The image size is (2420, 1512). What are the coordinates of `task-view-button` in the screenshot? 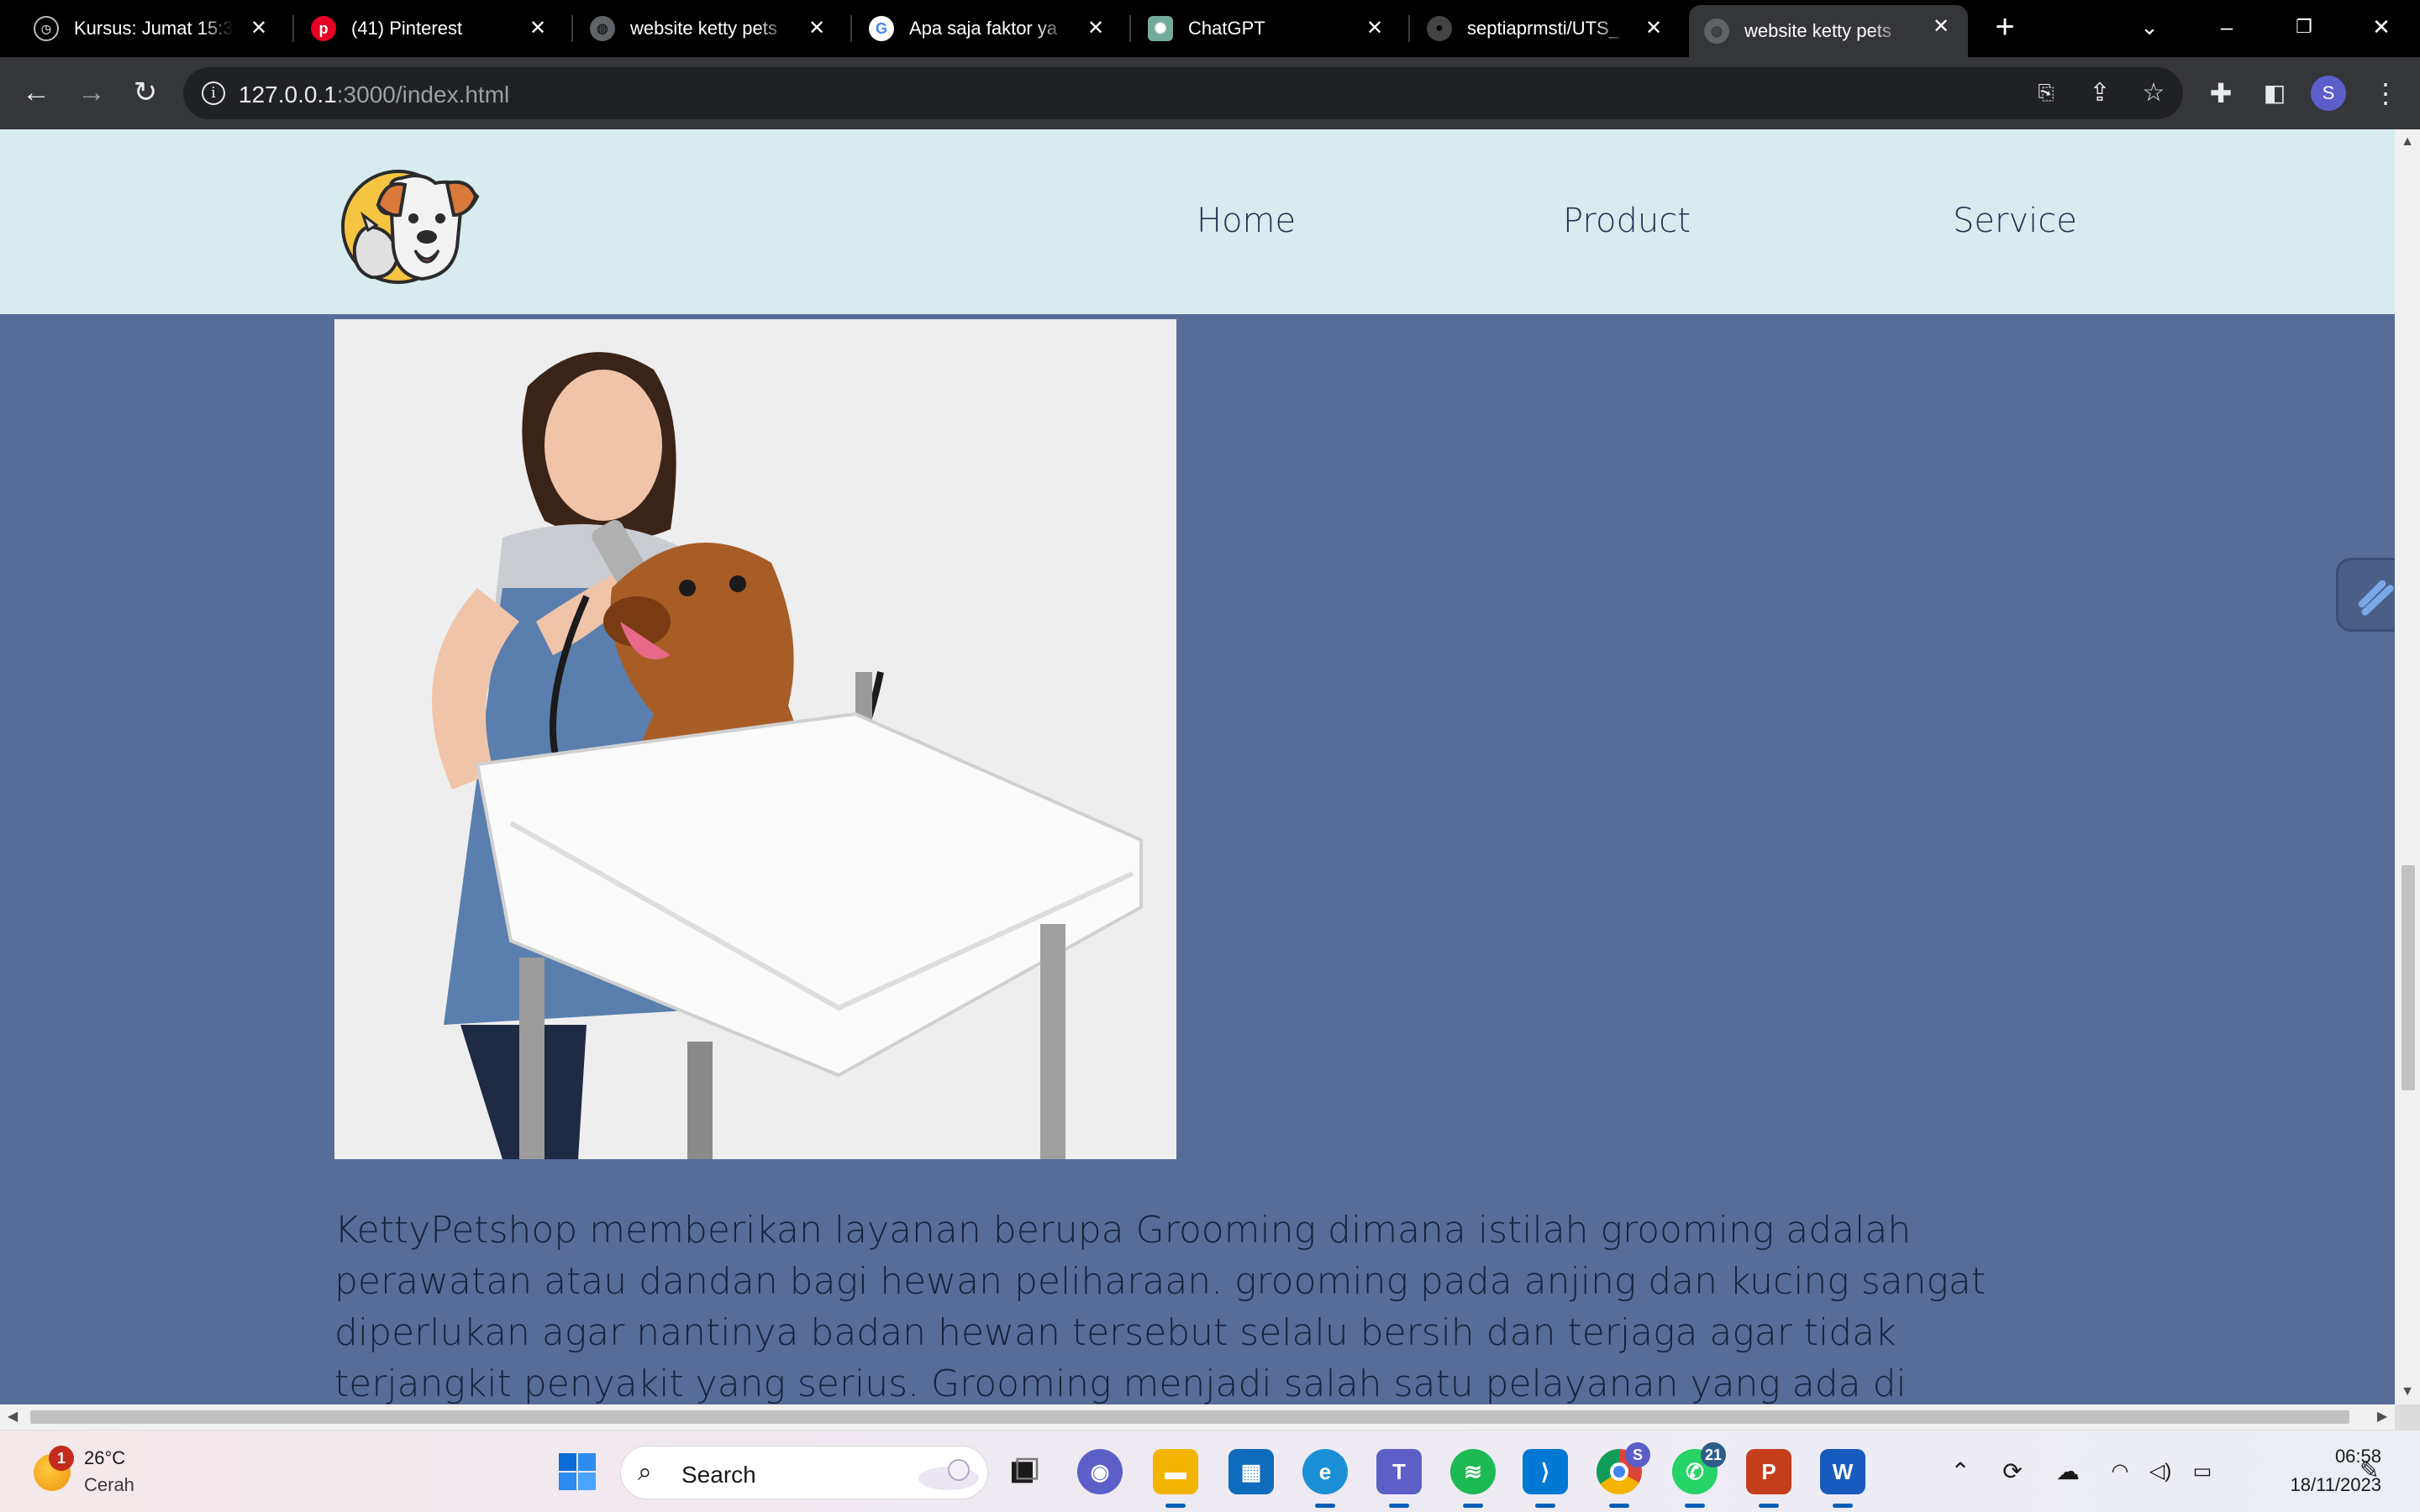 It's located at (1024, 1471).